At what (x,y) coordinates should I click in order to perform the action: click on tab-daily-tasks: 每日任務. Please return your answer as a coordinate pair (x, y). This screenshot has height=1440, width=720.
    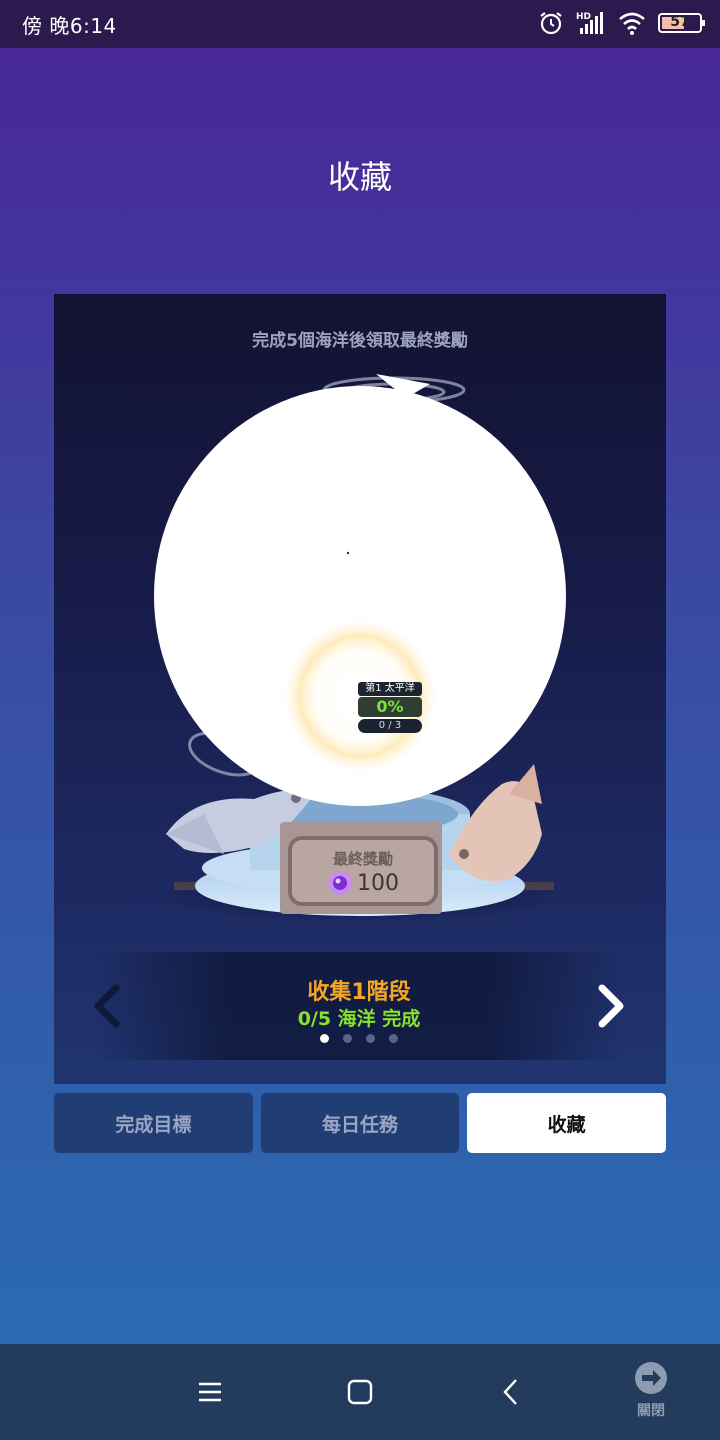
    Looking at the image, I should click on (360, 1123).